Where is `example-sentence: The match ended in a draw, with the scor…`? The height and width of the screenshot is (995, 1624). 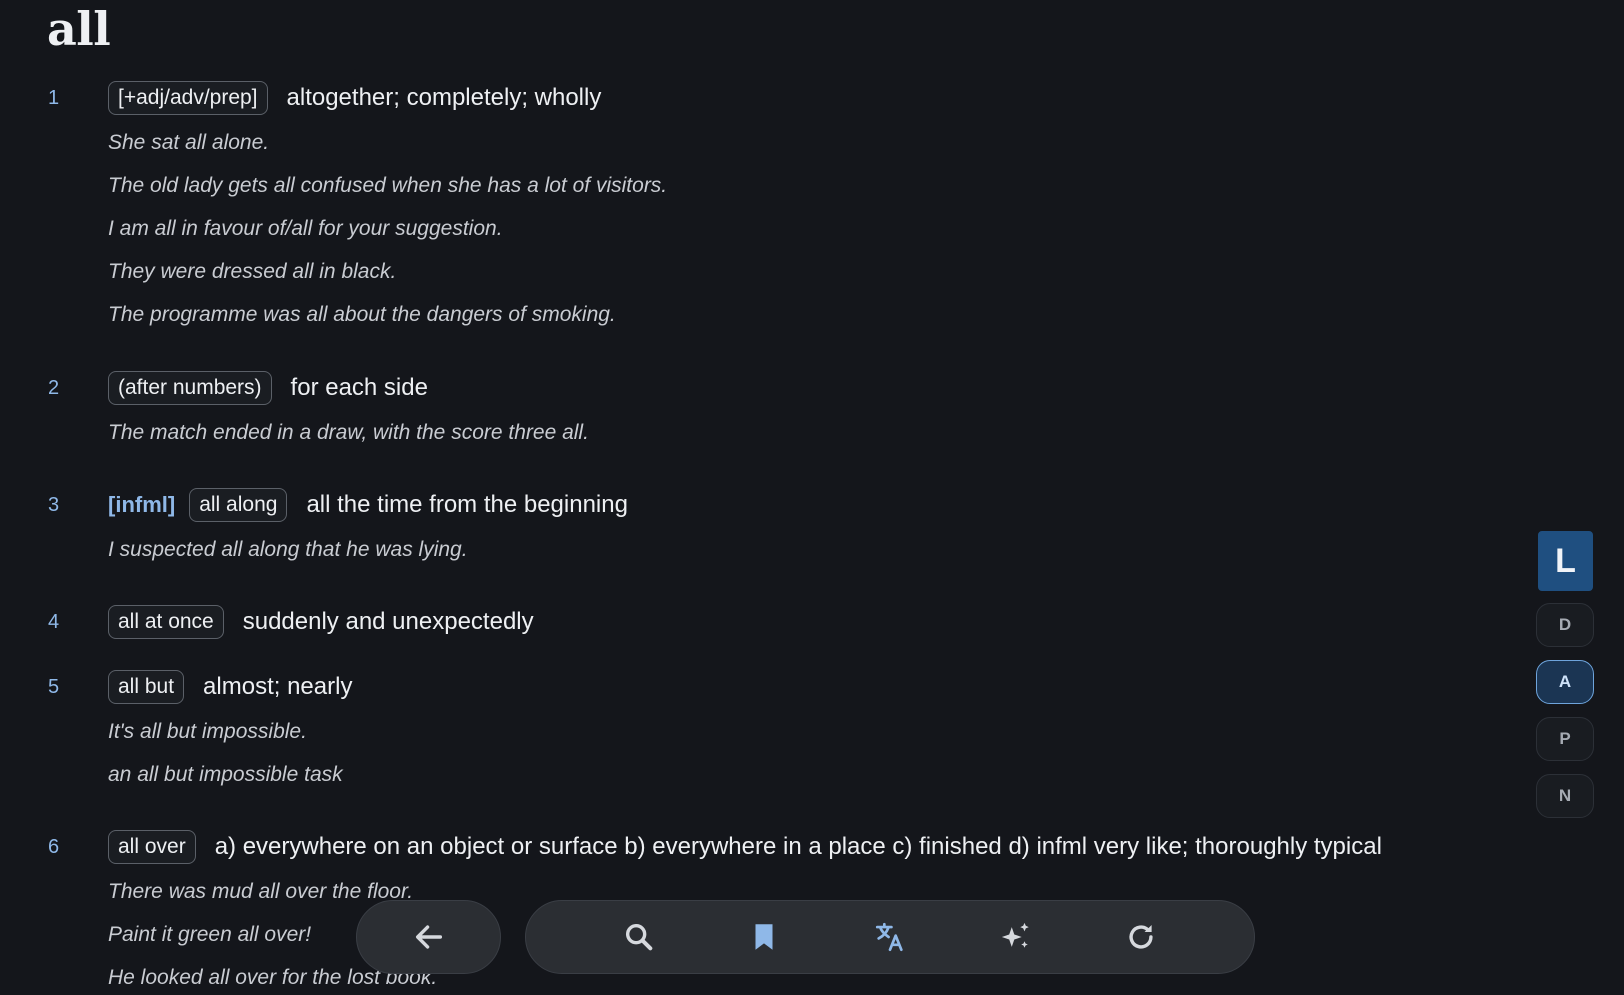
example-sentence: The match ended in a draw, with the scor… is located at coordinates (348, 432).